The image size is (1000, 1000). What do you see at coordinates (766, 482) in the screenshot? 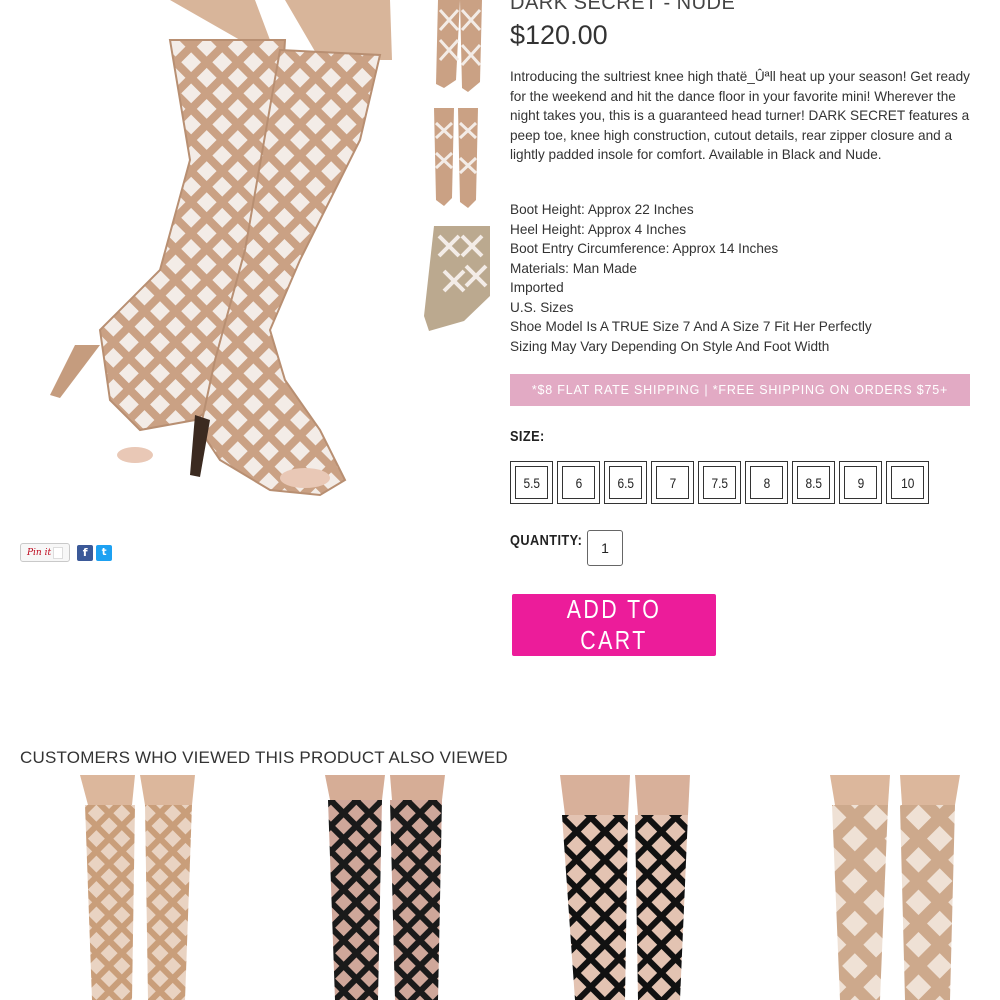
I see `size-option: 8` at bounding box center [766, 482].